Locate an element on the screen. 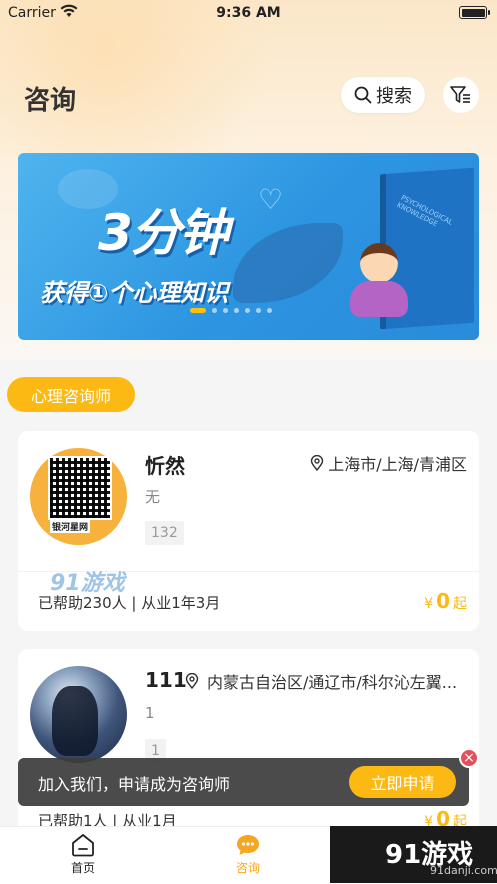  search-label: 搜索 is located at coordinates (394, 96).